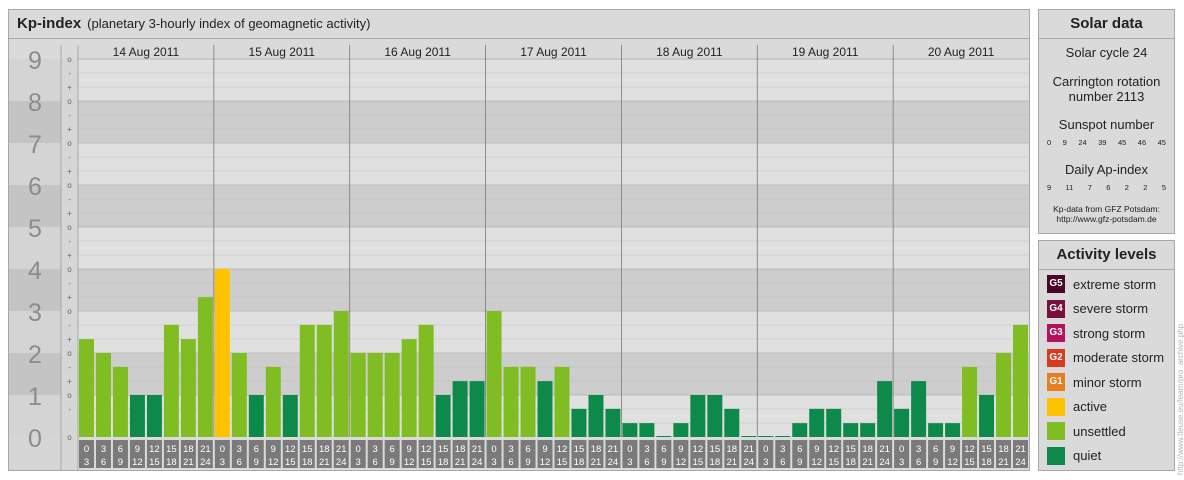  What do you see at coordinates (35, 355) in the screenshot?
I see `y-tick-label: 2` at bounding box center [35, 355].